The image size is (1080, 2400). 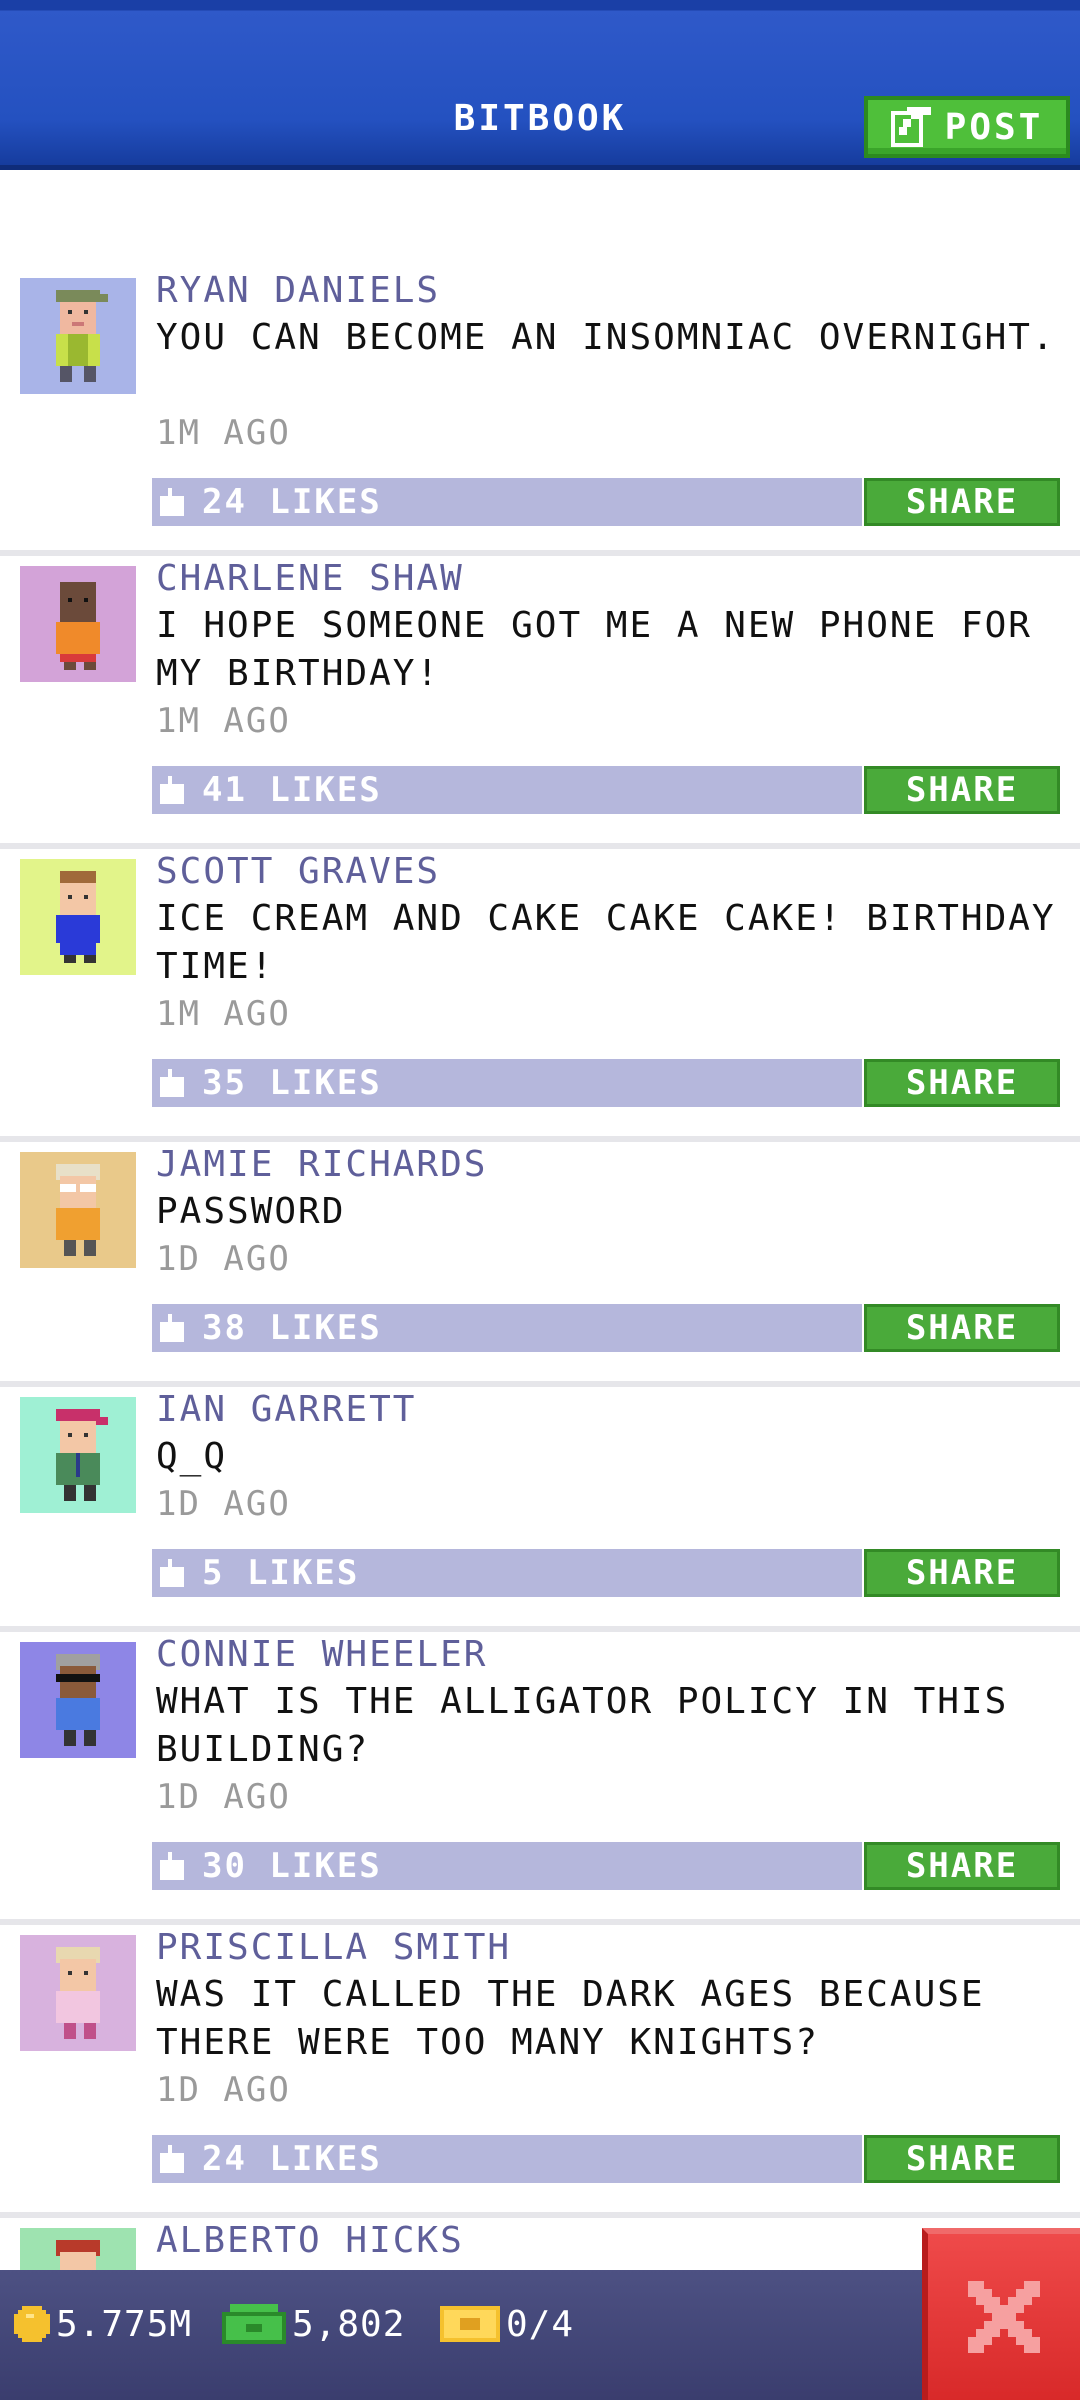 I want to click on like-count: 41 LIKES, so click(x=292, y=790).